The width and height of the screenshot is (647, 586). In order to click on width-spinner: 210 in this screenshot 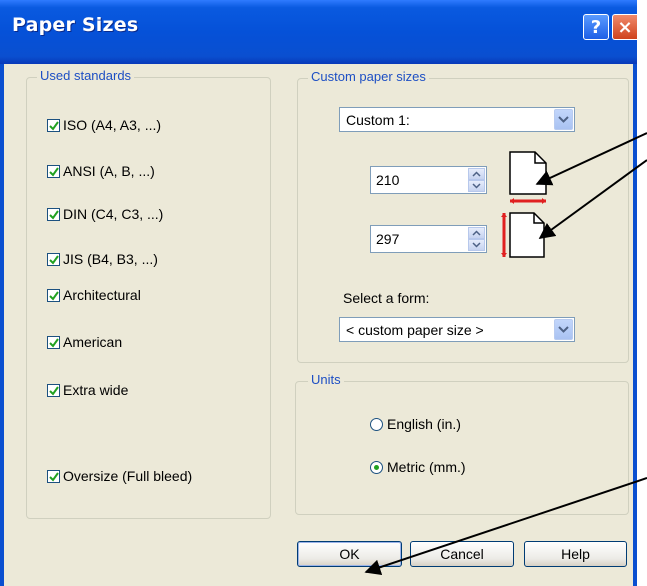, I will do `click(428, 180)`.